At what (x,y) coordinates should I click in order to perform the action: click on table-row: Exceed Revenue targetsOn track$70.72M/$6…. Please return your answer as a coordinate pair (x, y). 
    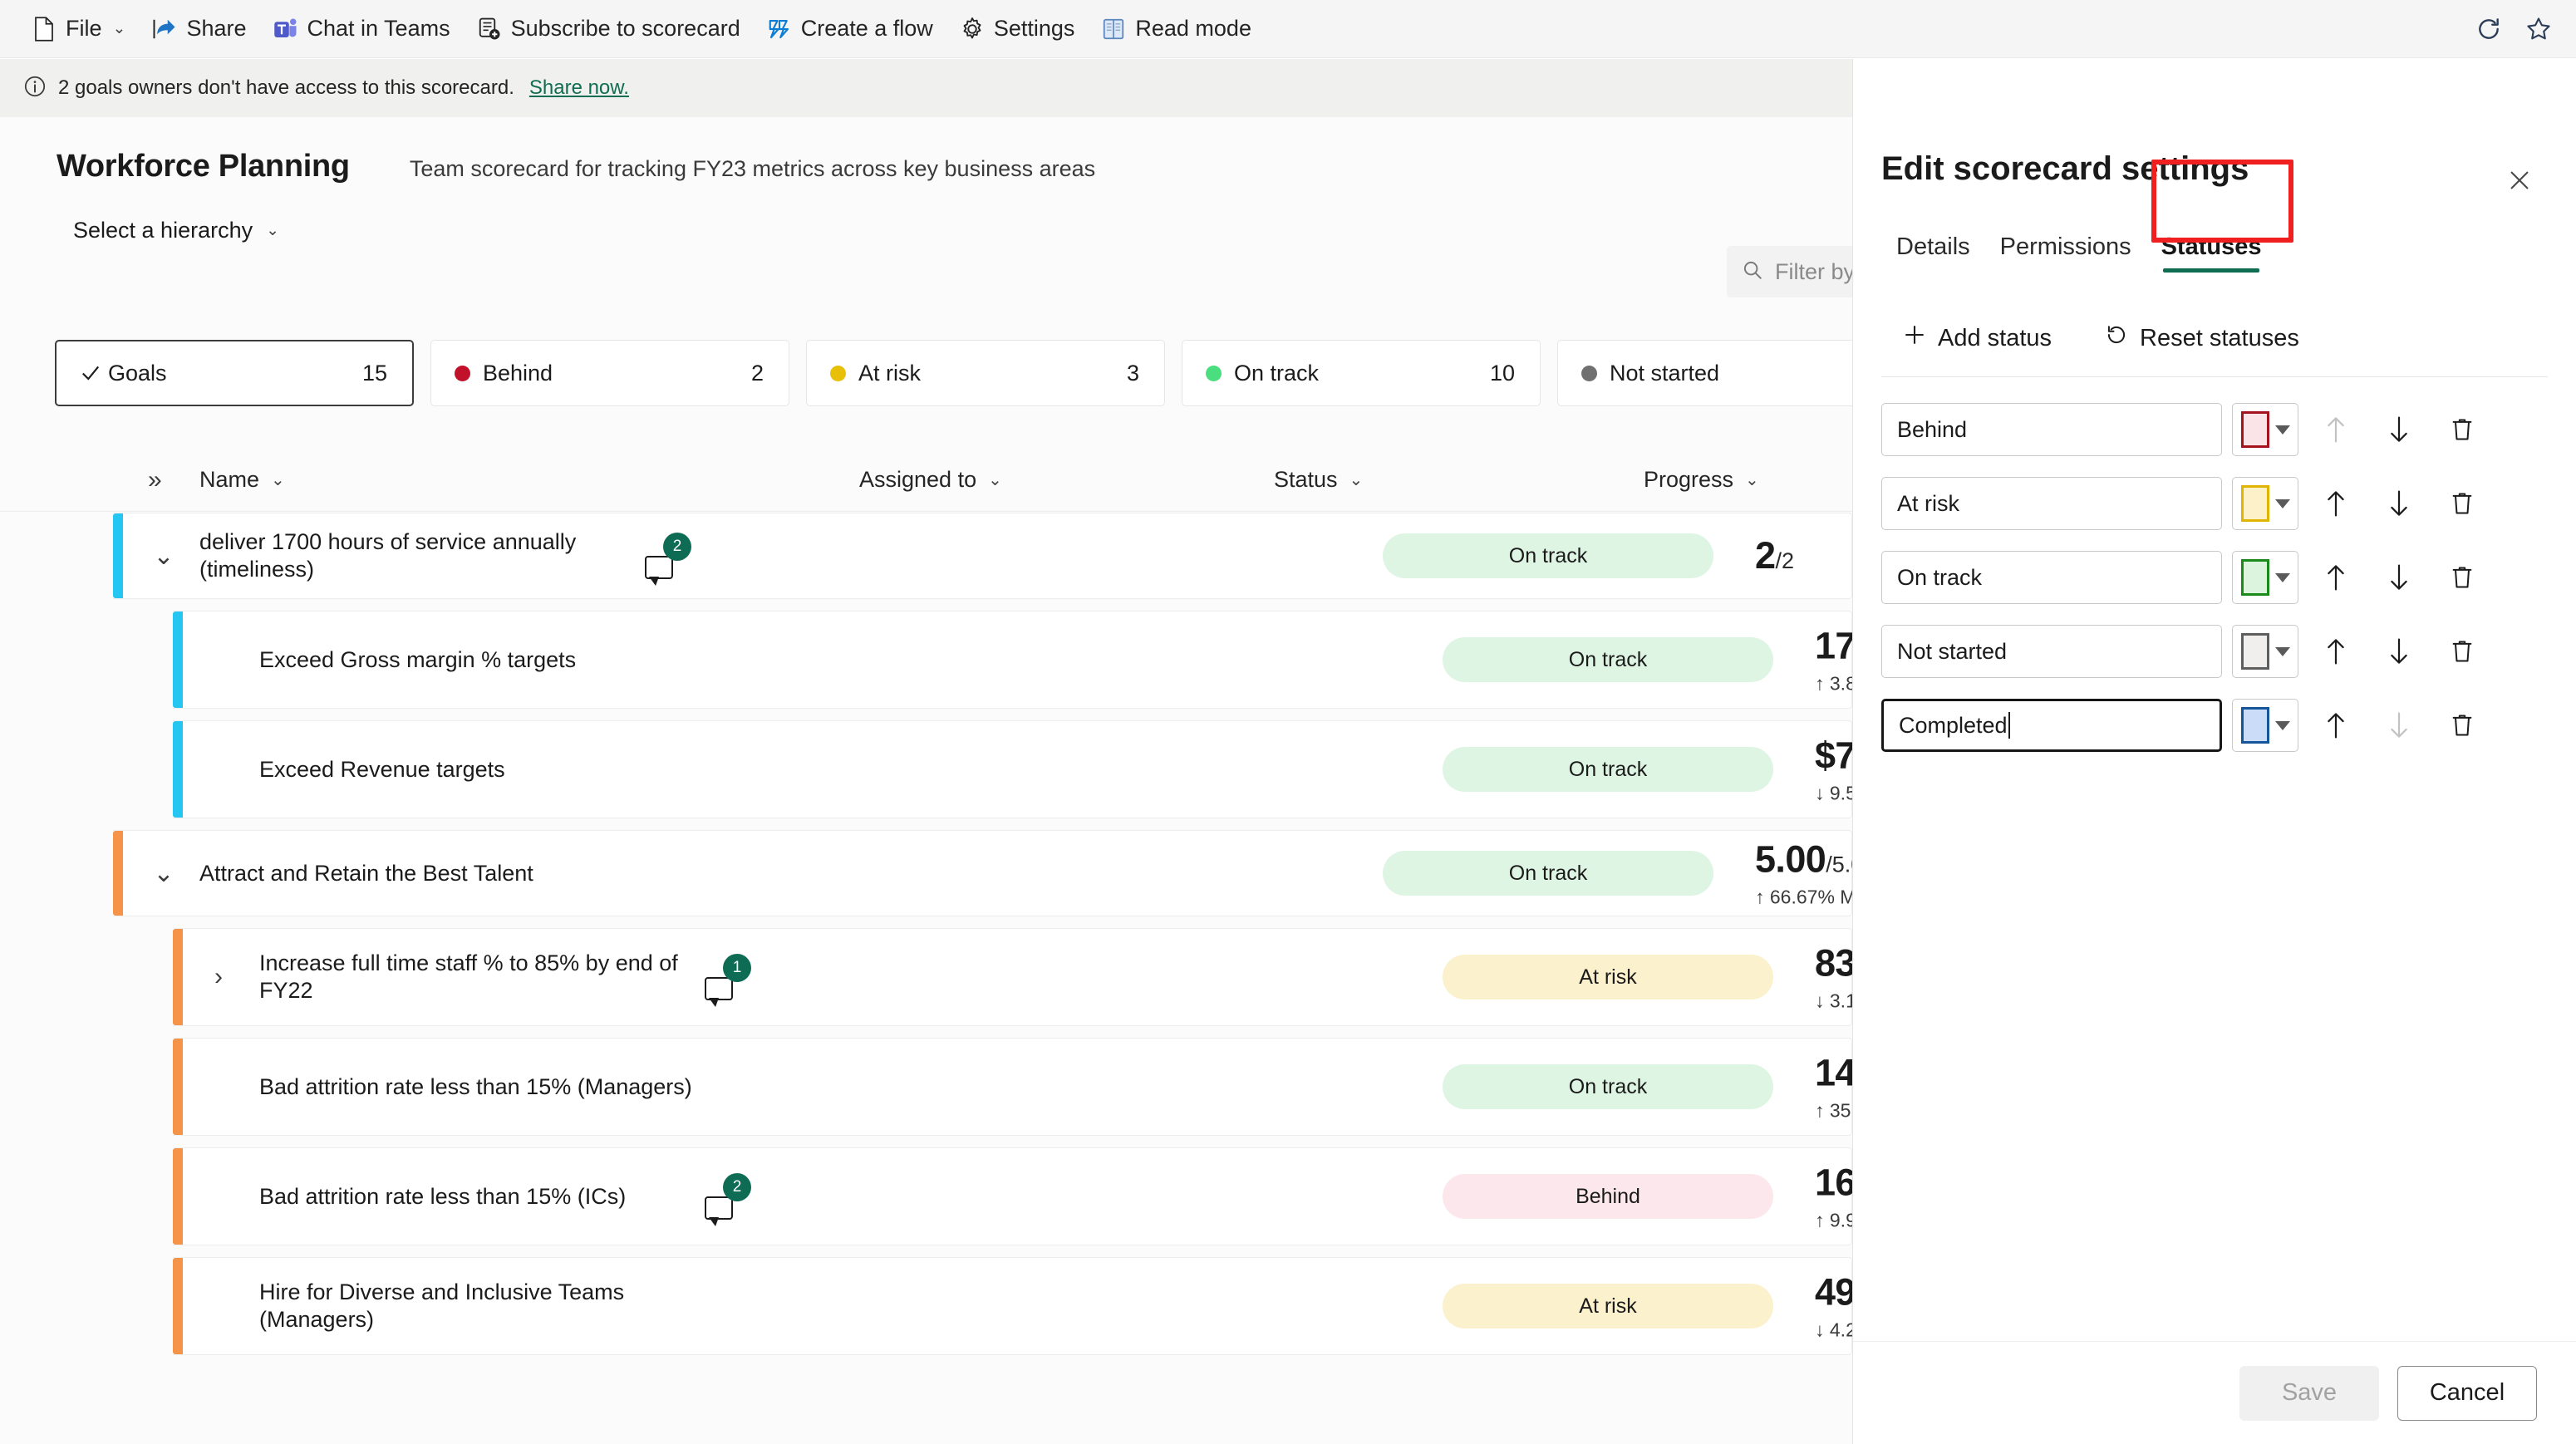
    Looking at the image, I should click on (1090, 769).